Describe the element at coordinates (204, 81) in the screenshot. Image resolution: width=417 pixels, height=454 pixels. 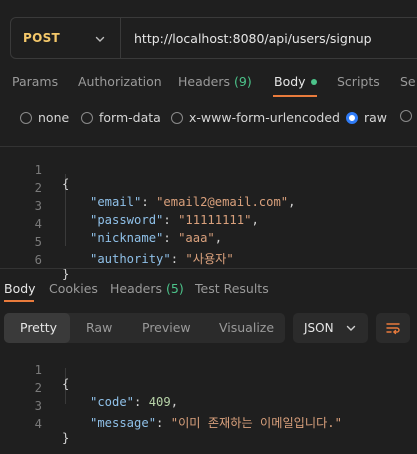
I see `tab-headers-label: Headers` at that location.